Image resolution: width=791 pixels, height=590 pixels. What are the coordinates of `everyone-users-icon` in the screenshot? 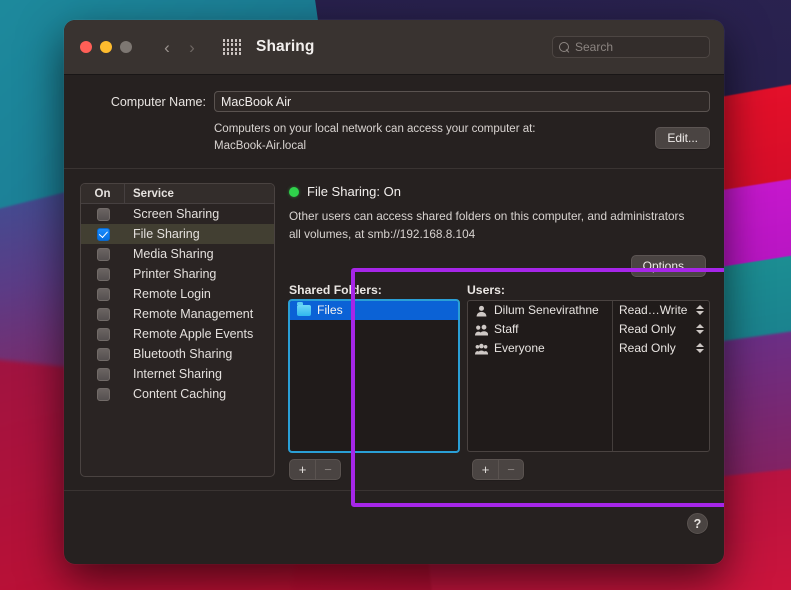 It's located at (482, 348).